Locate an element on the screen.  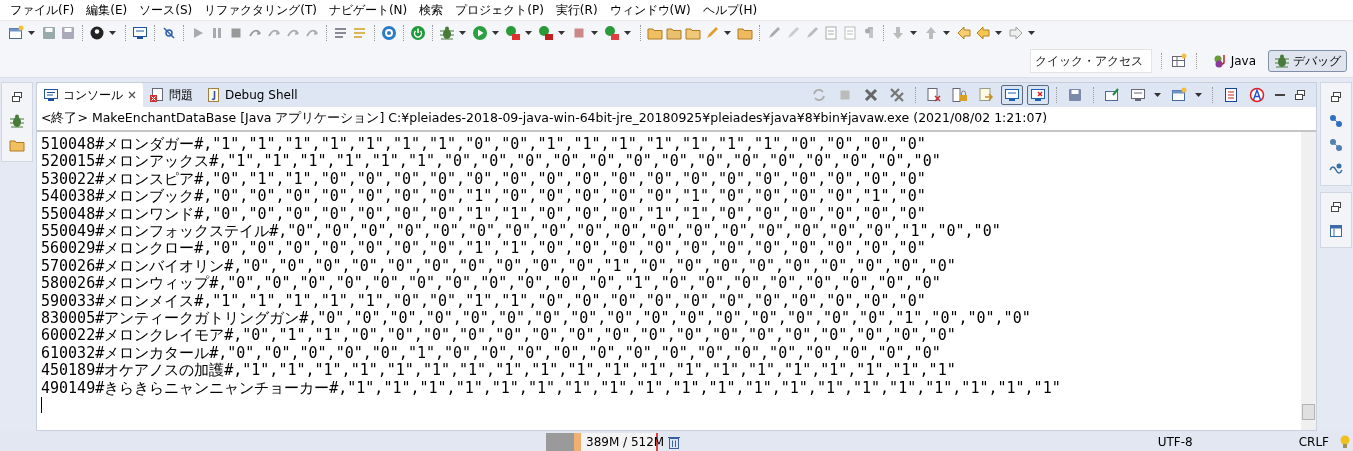
console-description: <終了> MakeEnchantDataBase [Java アプリケーション] C:¥pleiades-2018-09-java-win-64bit-jre_20180925¥pleiades¥java¥8¥bin¥javaw.exe (2021/08/02 1:21:07) is located at coordinates (676, 119).